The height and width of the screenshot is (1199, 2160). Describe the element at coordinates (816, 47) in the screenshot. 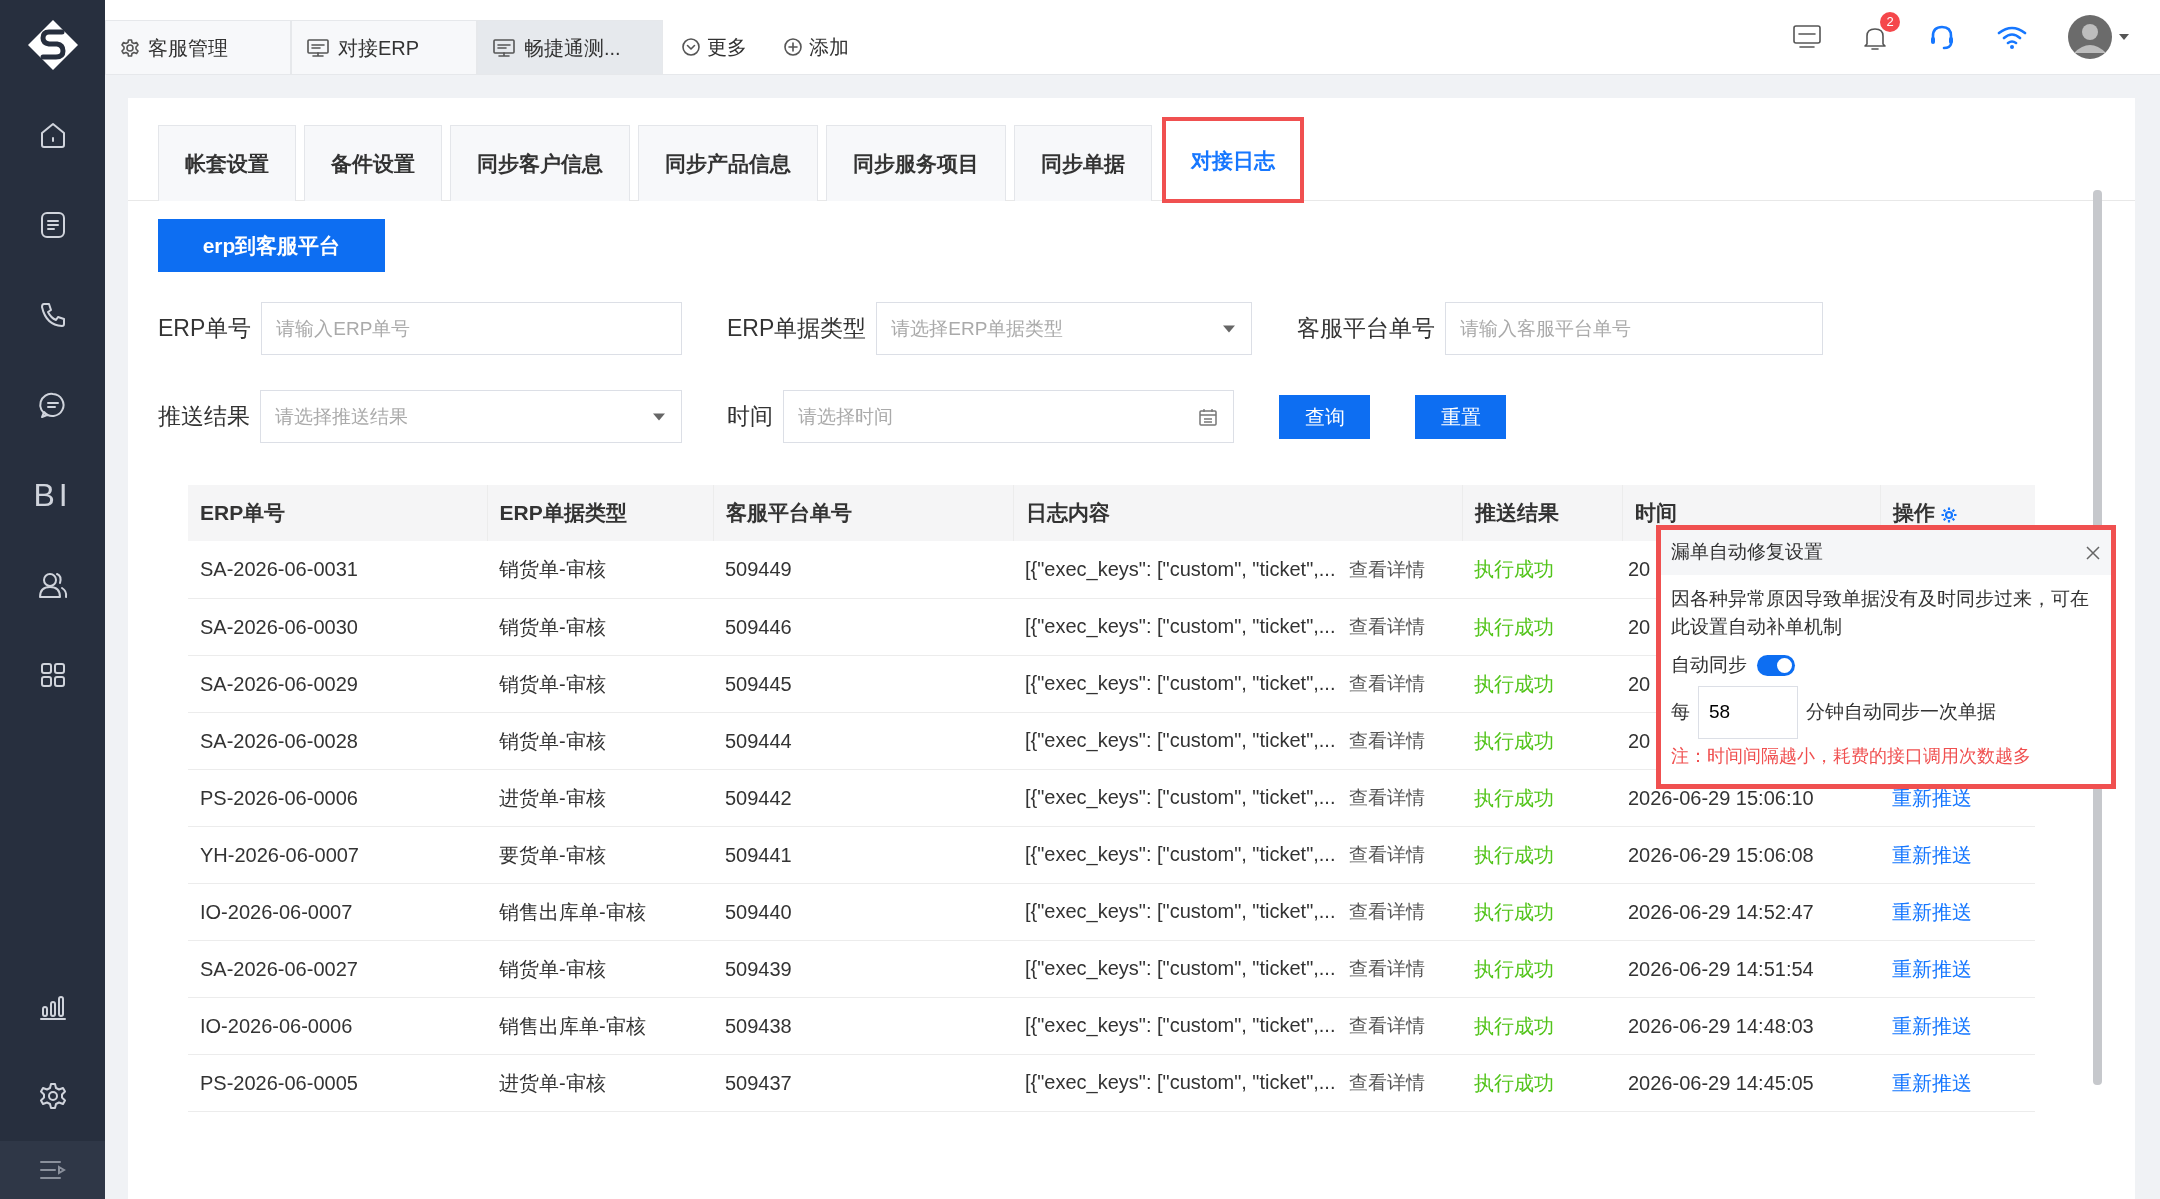

I see `nav-link: 添加` at that location.